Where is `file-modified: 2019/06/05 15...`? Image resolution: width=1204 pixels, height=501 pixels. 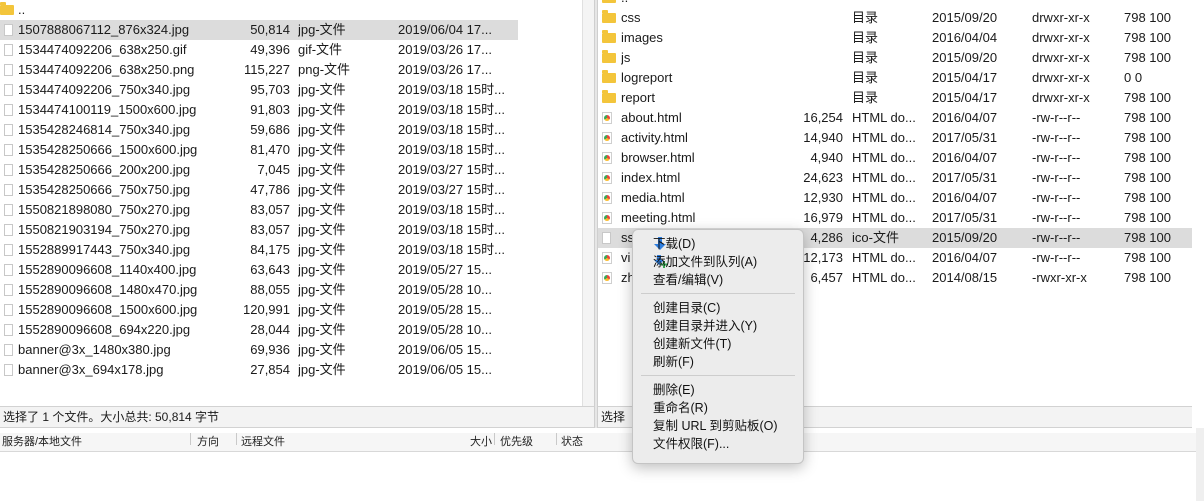 file-modified: 2019/06/05 15... is located at coordinates (445, 369).